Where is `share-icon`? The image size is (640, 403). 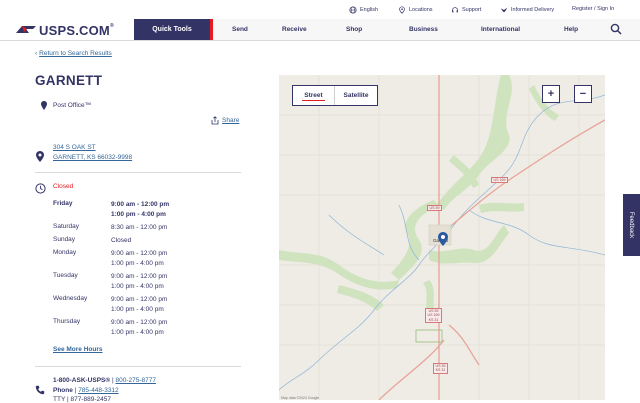
share-icon is located at coordinates (215, 120).